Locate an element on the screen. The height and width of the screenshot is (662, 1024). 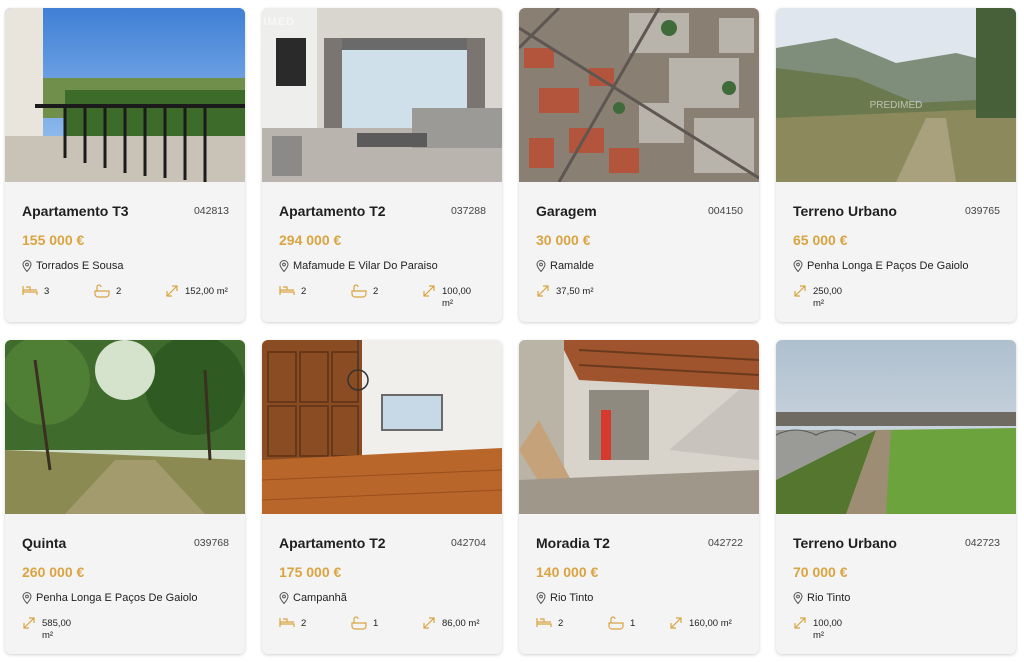
listing-price: 30 000 € is located at coordinates (563, 240).